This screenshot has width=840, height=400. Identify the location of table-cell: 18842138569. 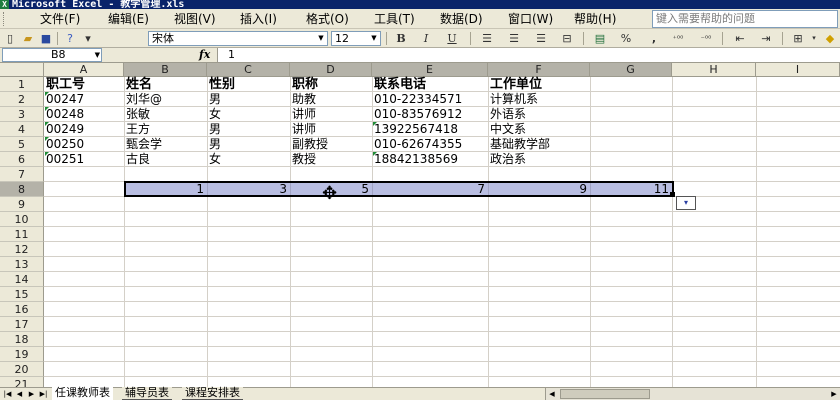
(415, 159).